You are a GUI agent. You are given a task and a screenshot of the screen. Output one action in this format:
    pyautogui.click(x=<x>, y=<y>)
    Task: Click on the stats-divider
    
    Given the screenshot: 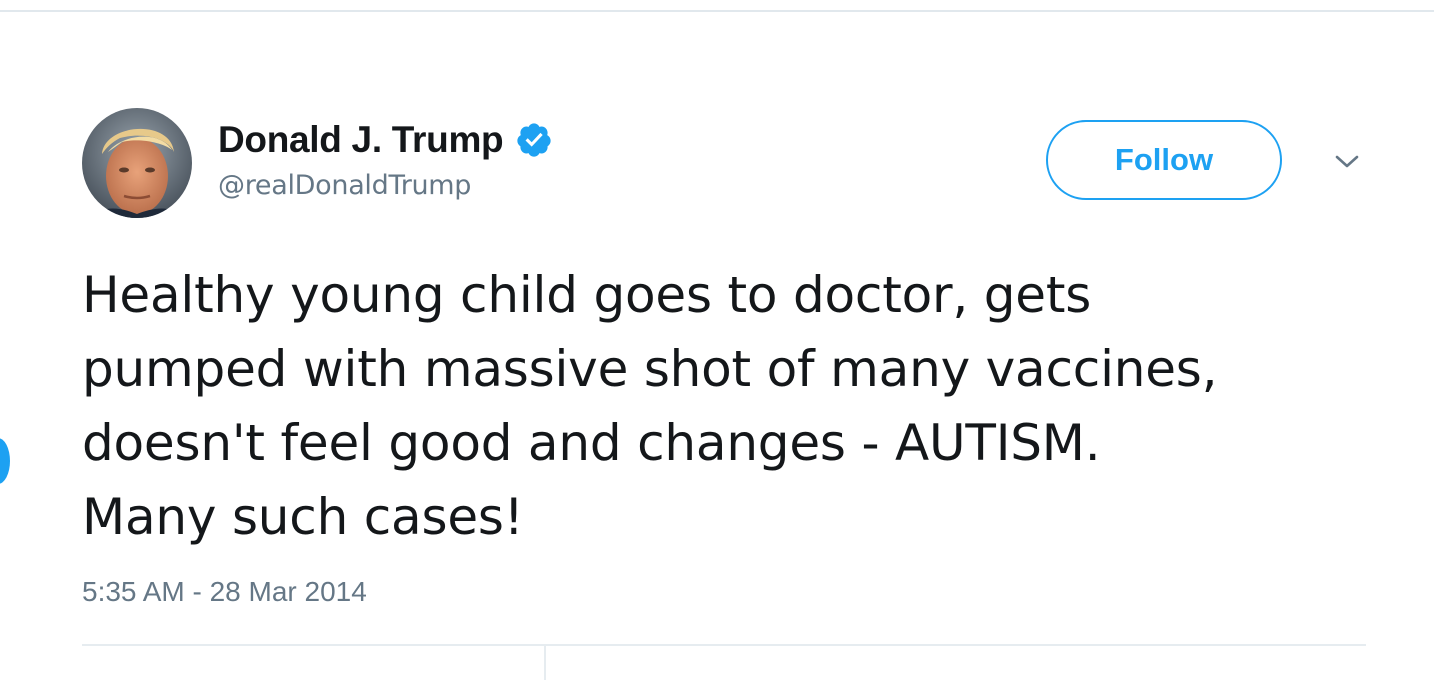 What is the action you would take?
    pyautogui.click(x=545, y=663)
    